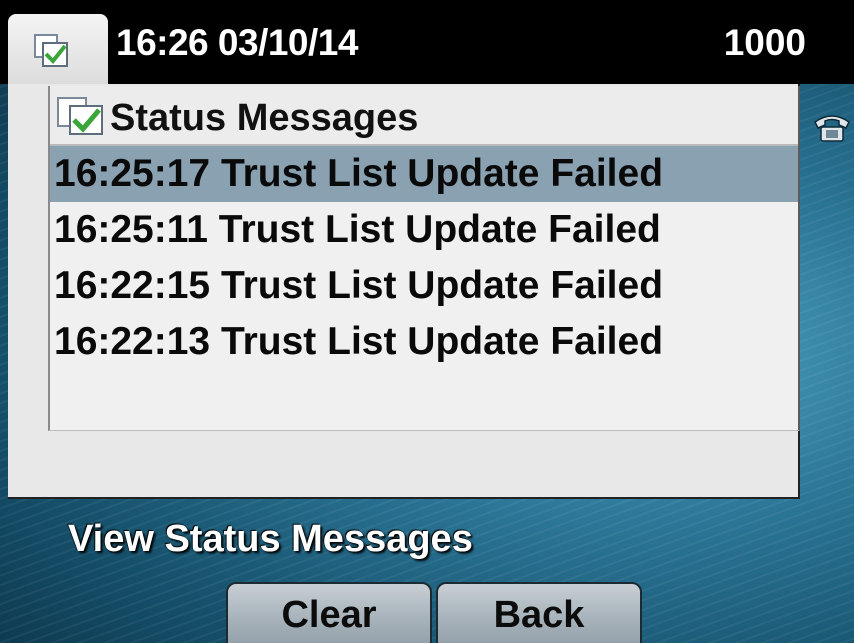 This screenshot has height=643, width=854. I want to click on date-time: 16:26 03/10/14, so click(237, 42).